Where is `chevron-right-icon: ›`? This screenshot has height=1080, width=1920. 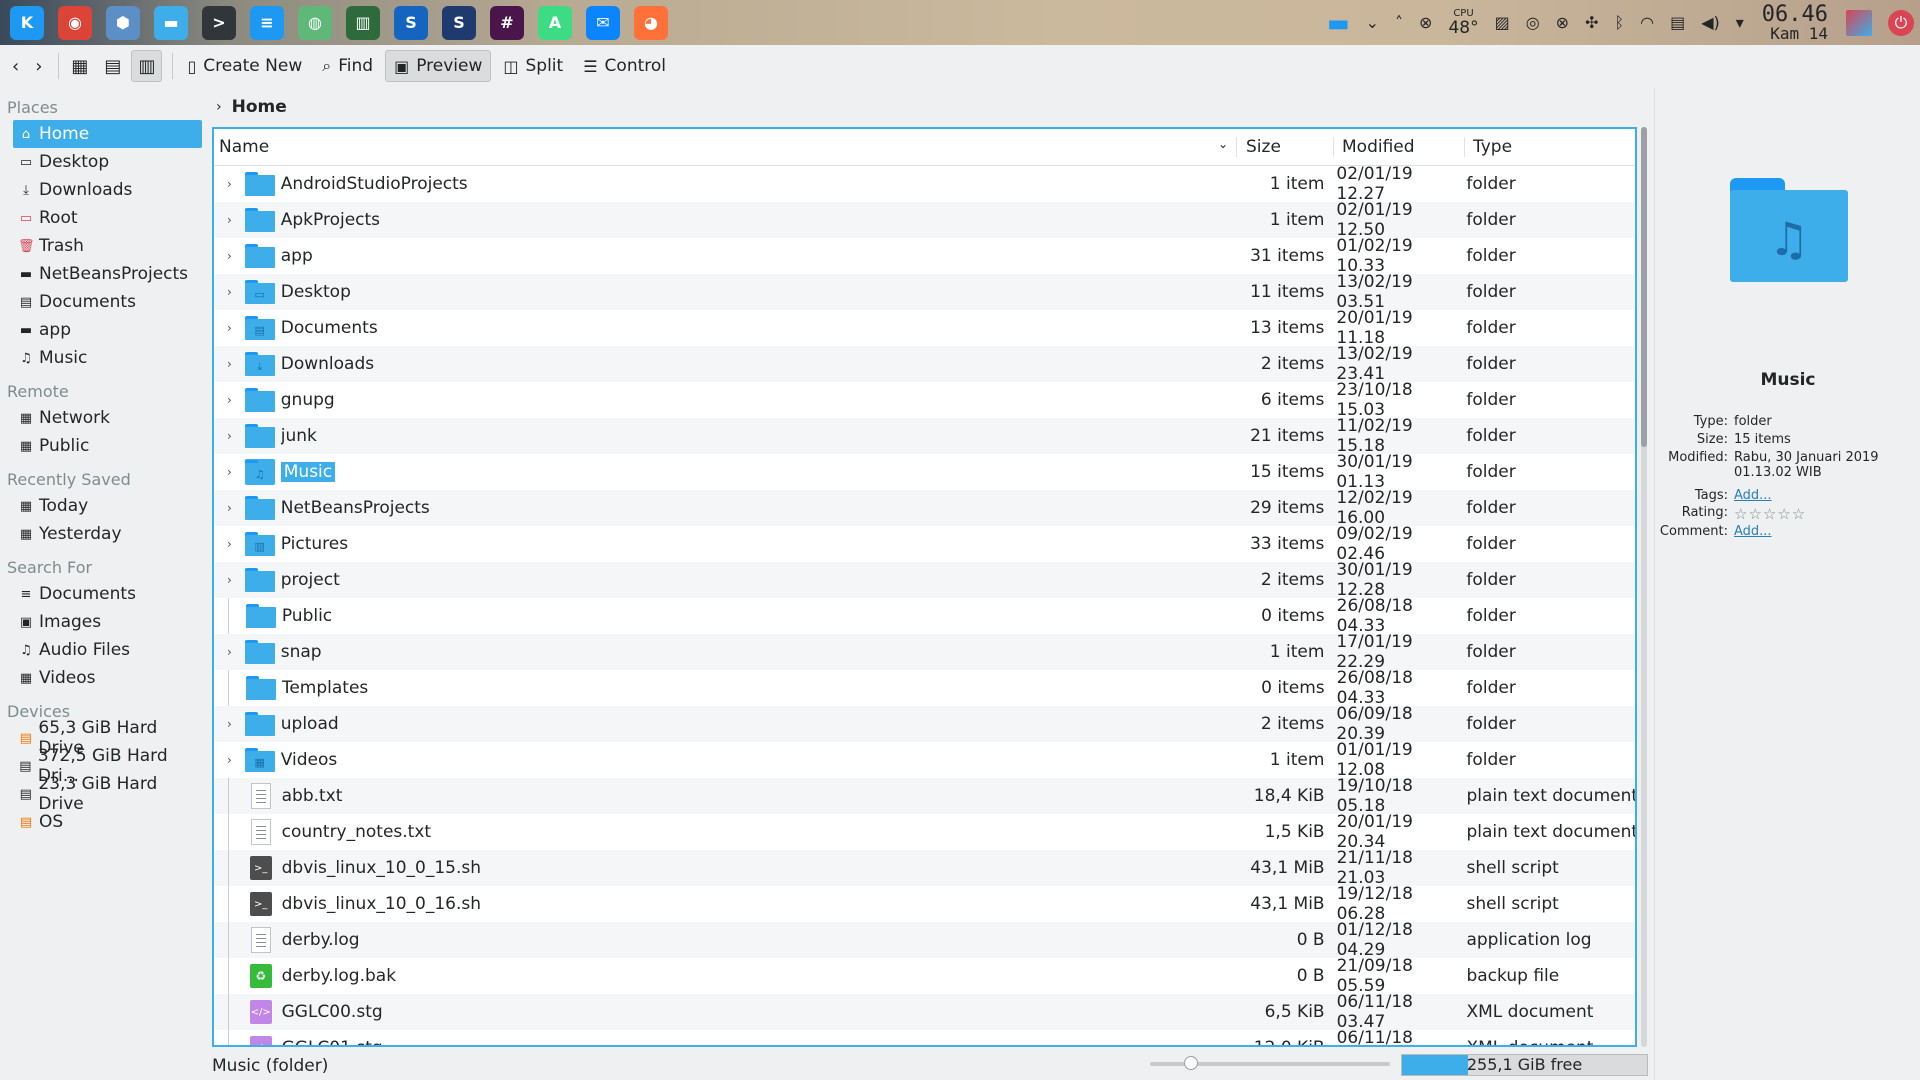
chevron-right-icon: › is located at coordinates (219, 107).